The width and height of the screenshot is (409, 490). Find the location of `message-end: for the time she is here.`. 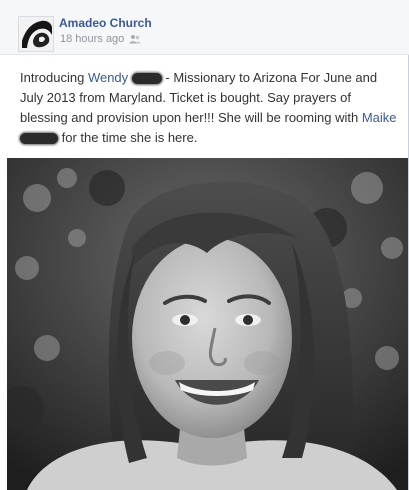

message-end: for the time she is here. is located at coordinates (128, 137).